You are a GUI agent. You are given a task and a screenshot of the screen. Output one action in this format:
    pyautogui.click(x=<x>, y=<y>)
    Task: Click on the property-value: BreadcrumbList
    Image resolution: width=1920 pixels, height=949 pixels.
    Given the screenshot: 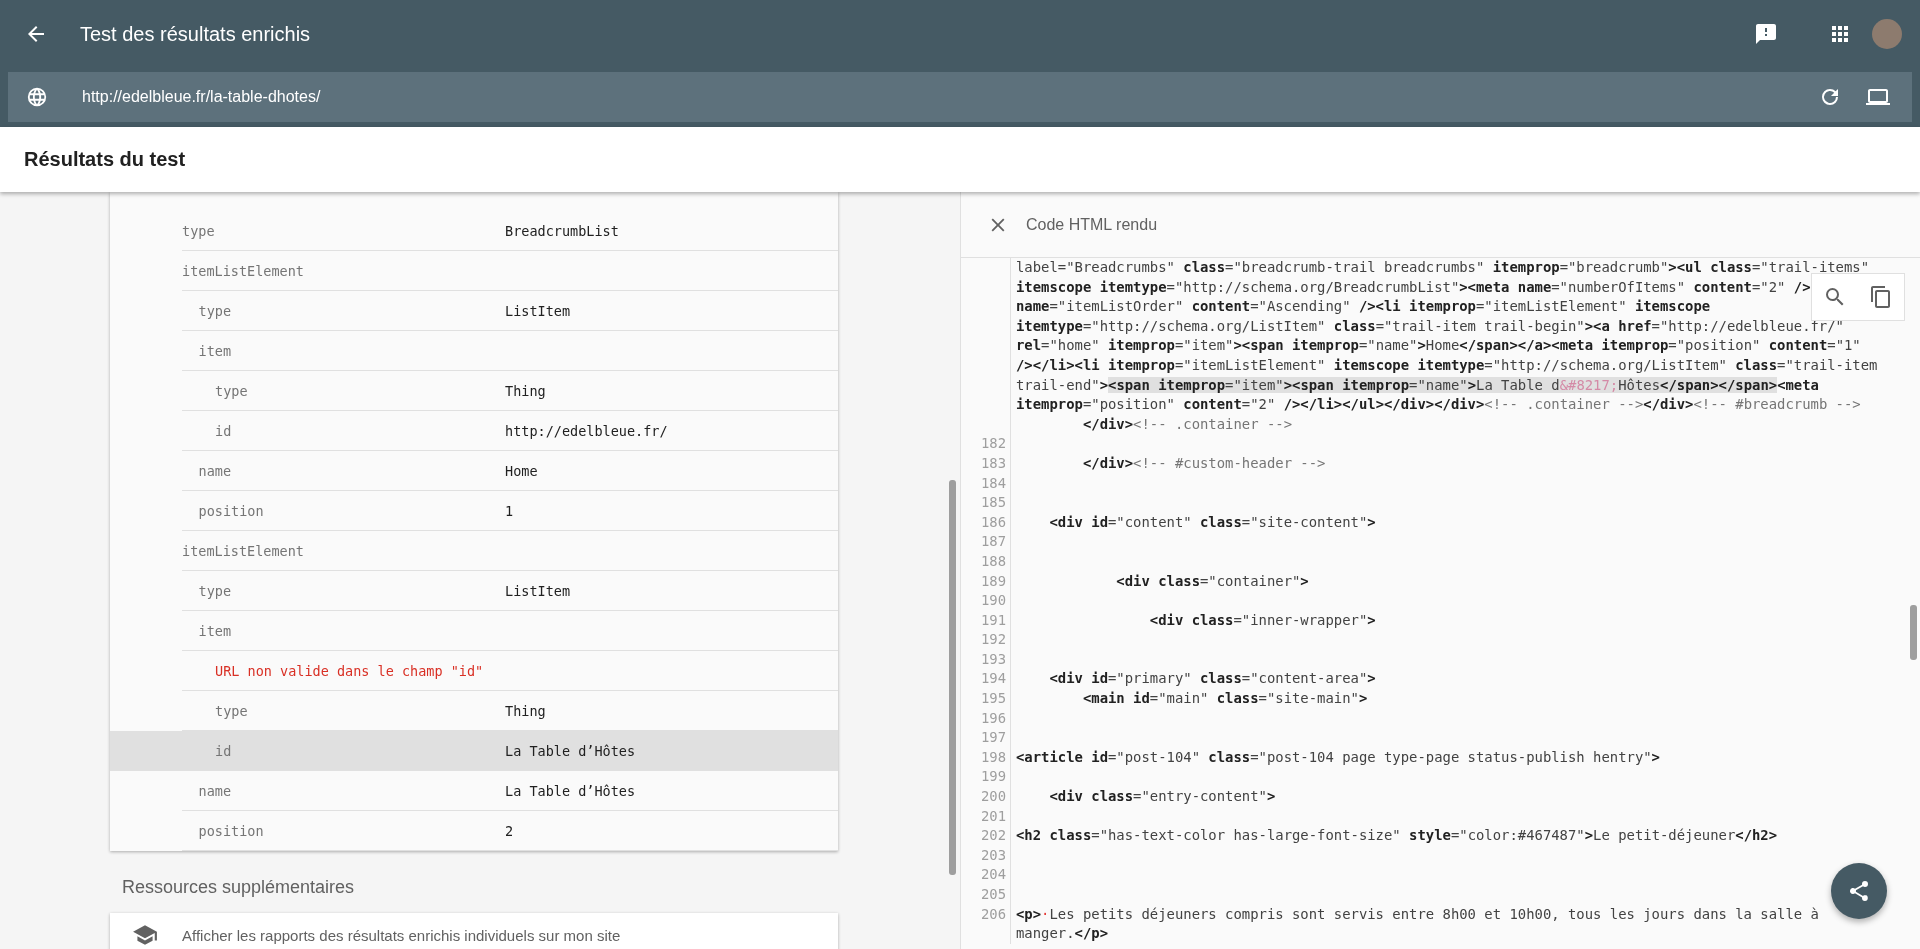 What is the action you would take?
    pyautogui.click(x=562, y=230)
    